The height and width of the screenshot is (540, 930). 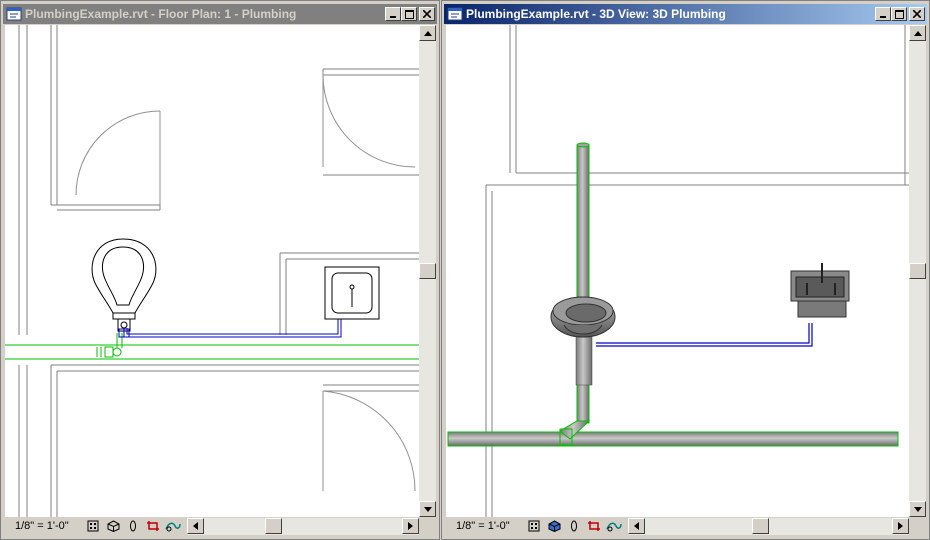 What do you see at coordinates (820, 290) in the screenshot?
I see `sink-3d` at bounding box center [820, 290].